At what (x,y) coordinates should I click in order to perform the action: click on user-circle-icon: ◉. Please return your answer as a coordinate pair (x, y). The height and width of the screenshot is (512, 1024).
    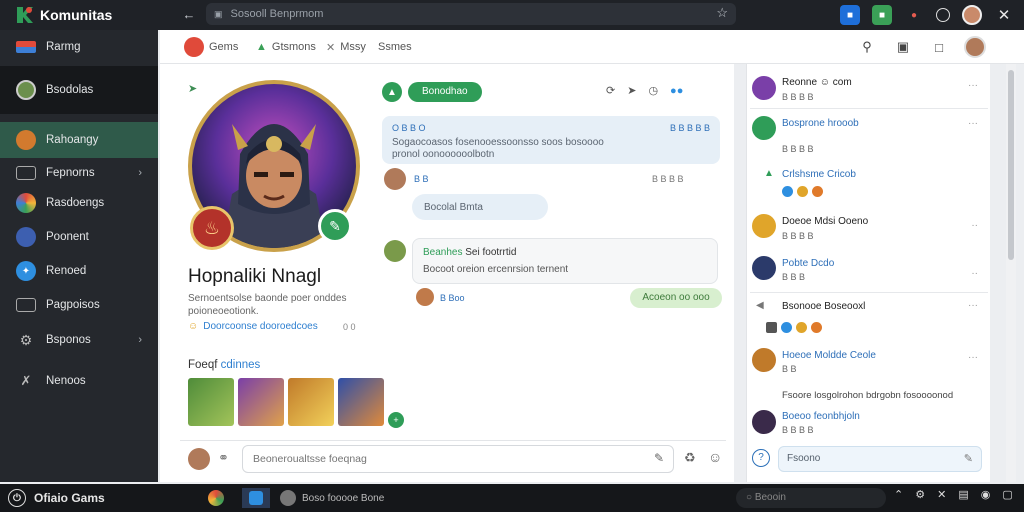
    Looking at the image, I should click on (986, 494).